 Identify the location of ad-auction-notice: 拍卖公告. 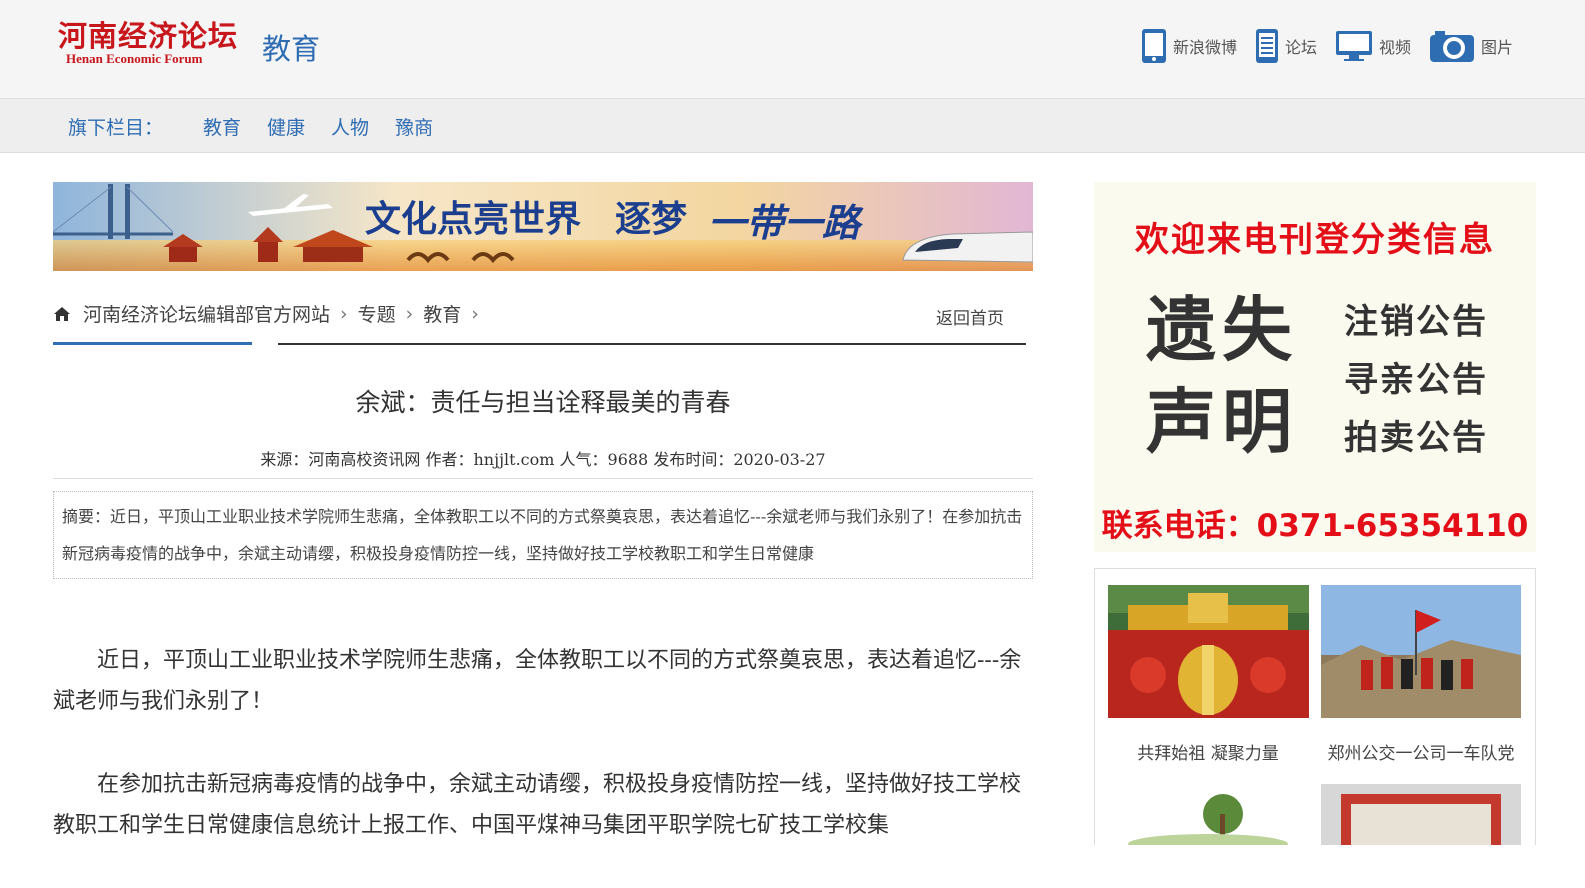
(1416, 438).